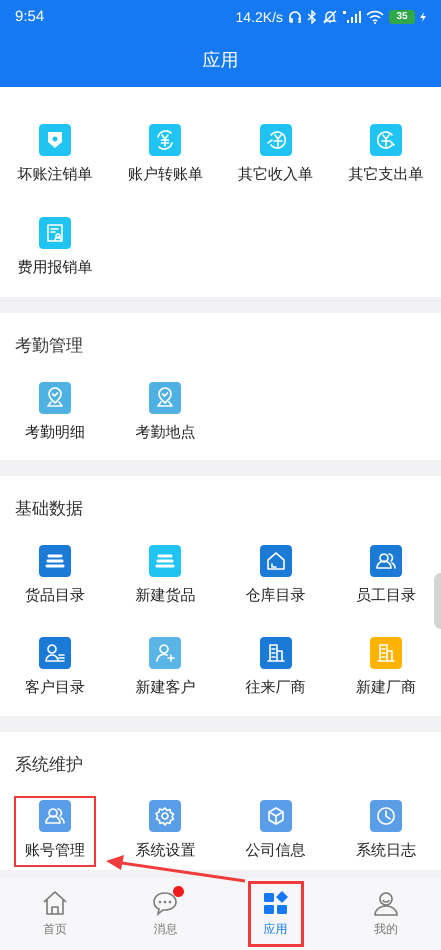 This screenshot has height=950, width=441. I want to click on tab-item: 首页, so click(55, 914).